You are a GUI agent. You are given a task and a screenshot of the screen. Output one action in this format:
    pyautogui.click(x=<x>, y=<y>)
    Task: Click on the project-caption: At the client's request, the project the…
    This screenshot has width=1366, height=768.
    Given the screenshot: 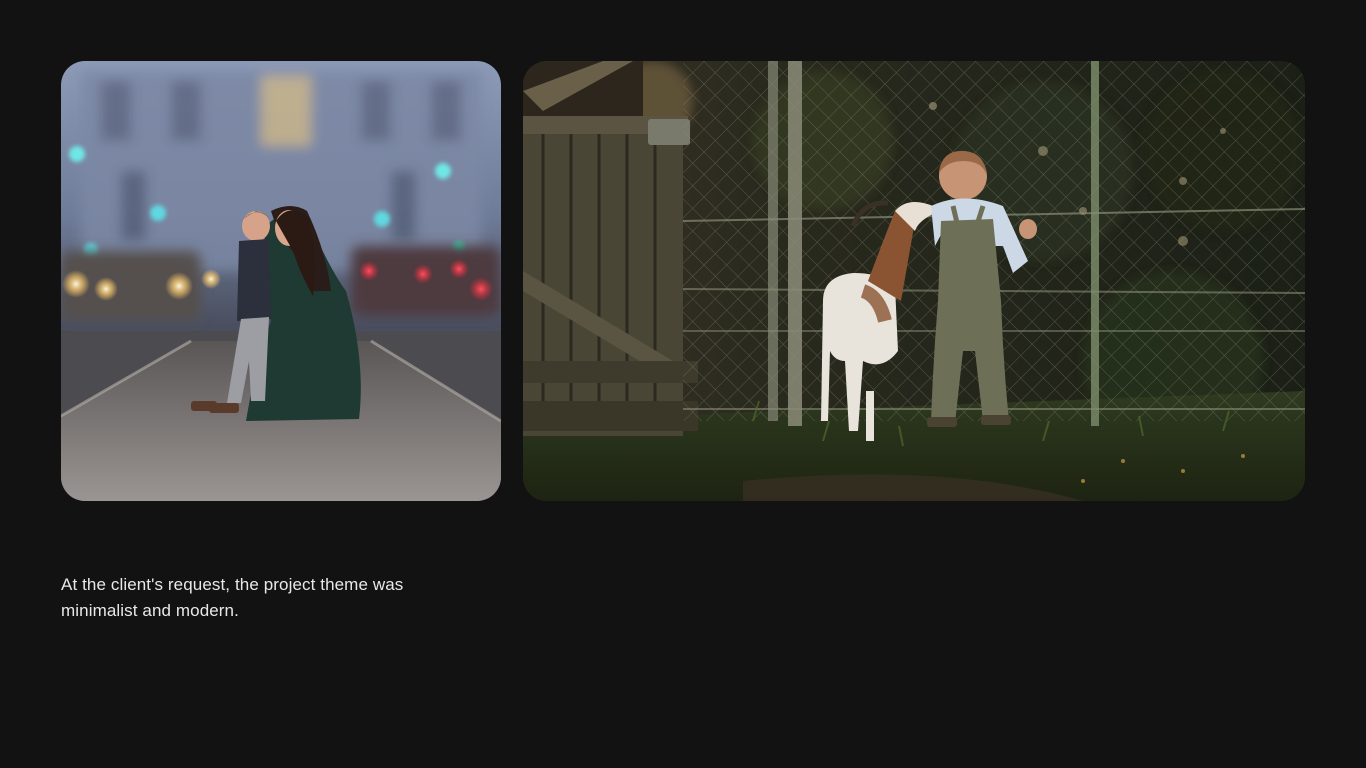 What is the action you would take?
    pyautogui.click(x=232, y=597)
    